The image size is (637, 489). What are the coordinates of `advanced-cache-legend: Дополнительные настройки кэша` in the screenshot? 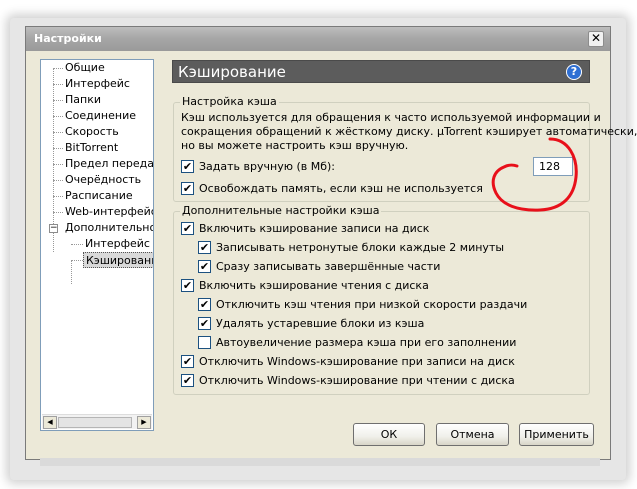 It's located at (281, 210).